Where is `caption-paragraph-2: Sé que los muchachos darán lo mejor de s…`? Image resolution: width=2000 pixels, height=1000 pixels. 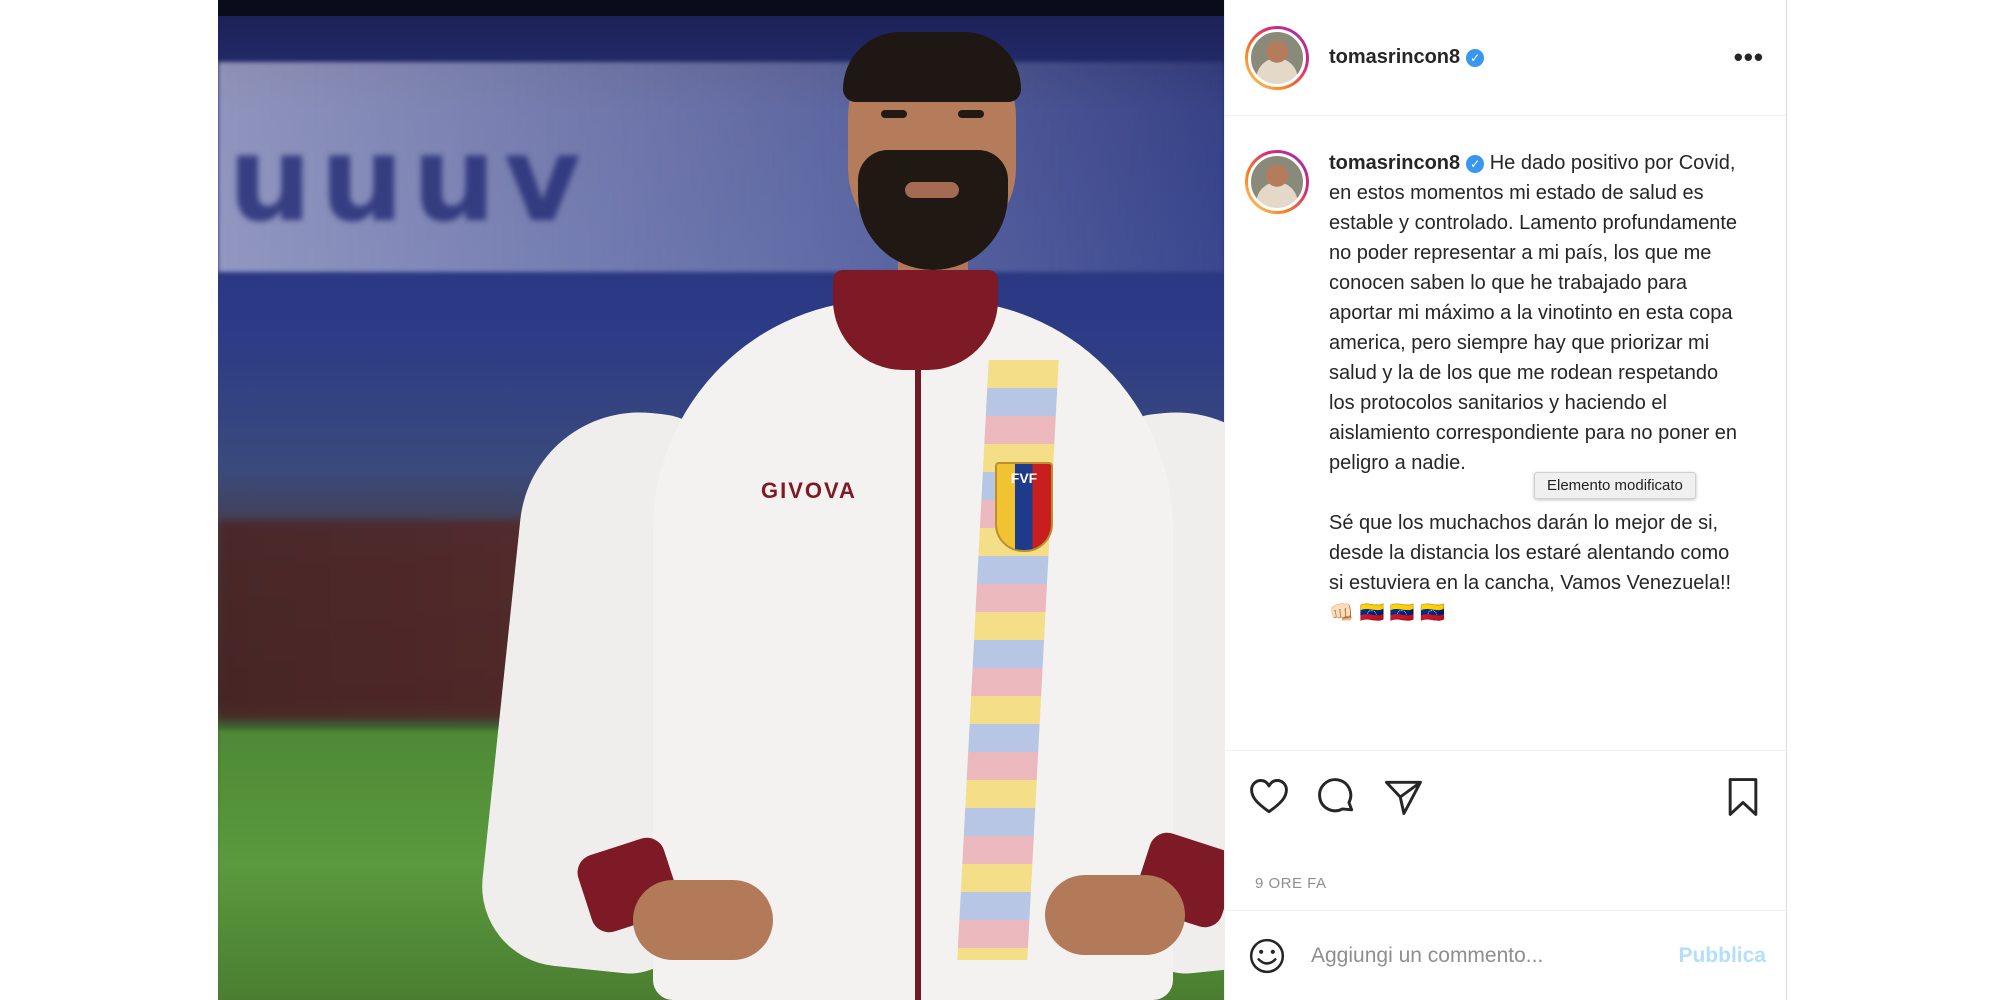 caption-paragraph-2: Sé que los muchachos darán lo mejor de s… is located at coordinates (1533, 568).